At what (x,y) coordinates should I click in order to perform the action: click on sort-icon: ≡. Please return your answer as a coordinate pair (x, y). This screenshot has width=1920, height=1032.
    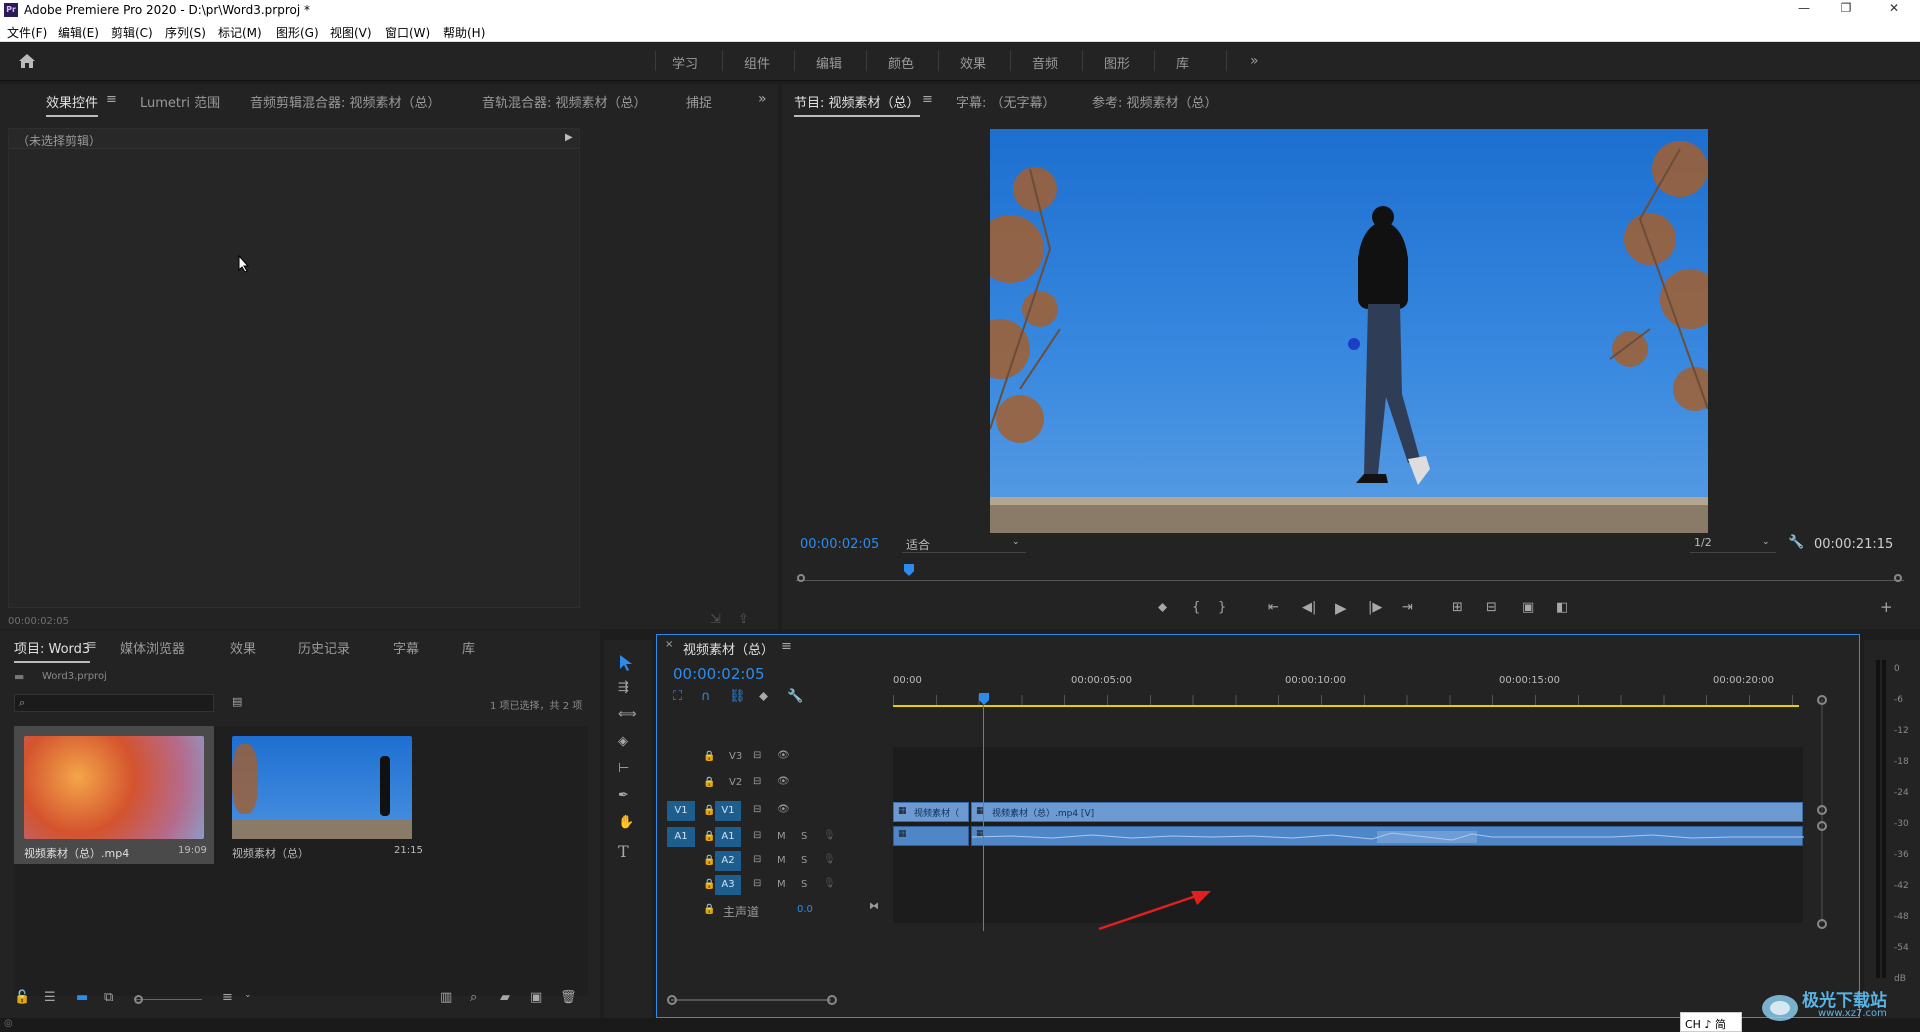
    Looking at the image, I should click on (227, 997).